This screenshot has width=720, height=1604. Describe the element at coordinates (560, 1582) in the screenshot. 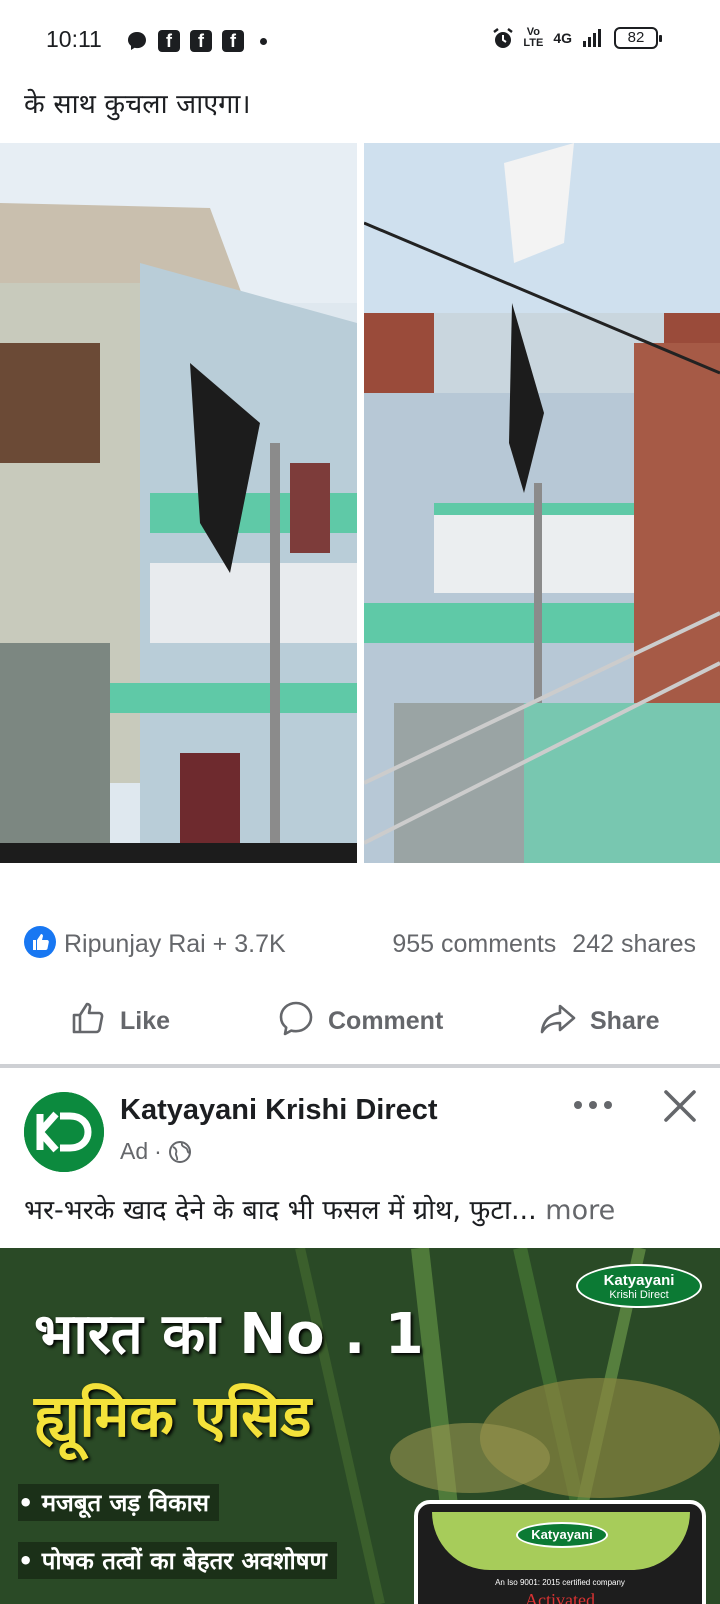

I see `package-certification: An Iso 9001: 2015 certified company` at that location.